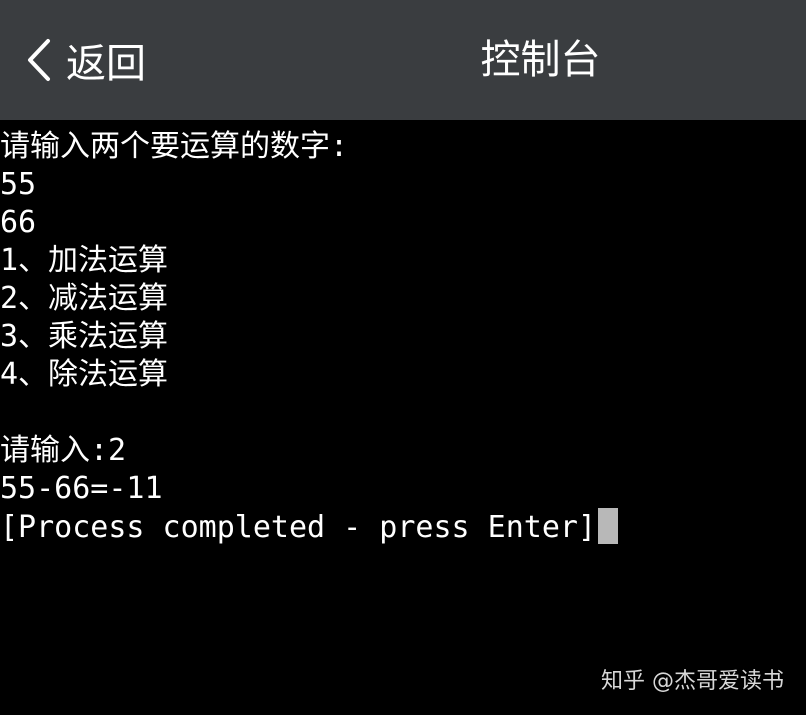 The image size is (806, 715). What do you see at coordinates (18, 184) in the screenshot?
I see `console-line: 55` at bounding box center [18, 184].